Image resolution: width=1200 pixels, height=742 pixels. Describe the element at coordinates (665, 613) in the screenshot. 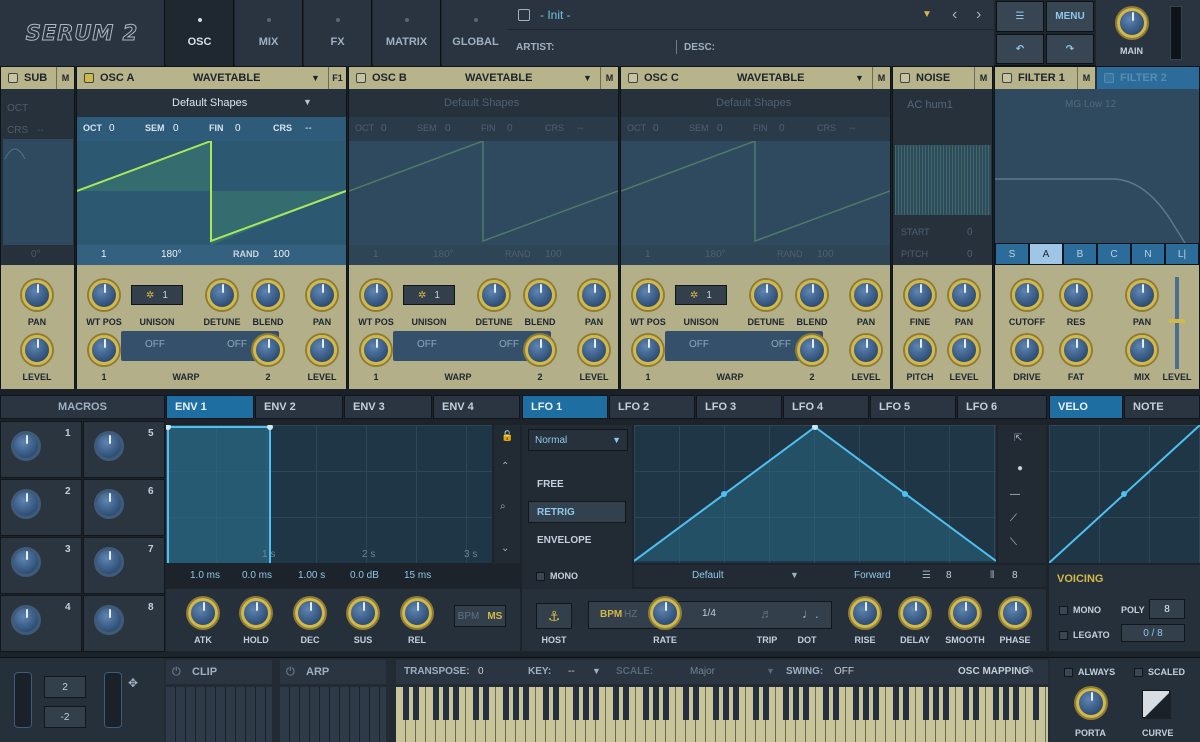

I see `lfo-rate-knob` at that location.